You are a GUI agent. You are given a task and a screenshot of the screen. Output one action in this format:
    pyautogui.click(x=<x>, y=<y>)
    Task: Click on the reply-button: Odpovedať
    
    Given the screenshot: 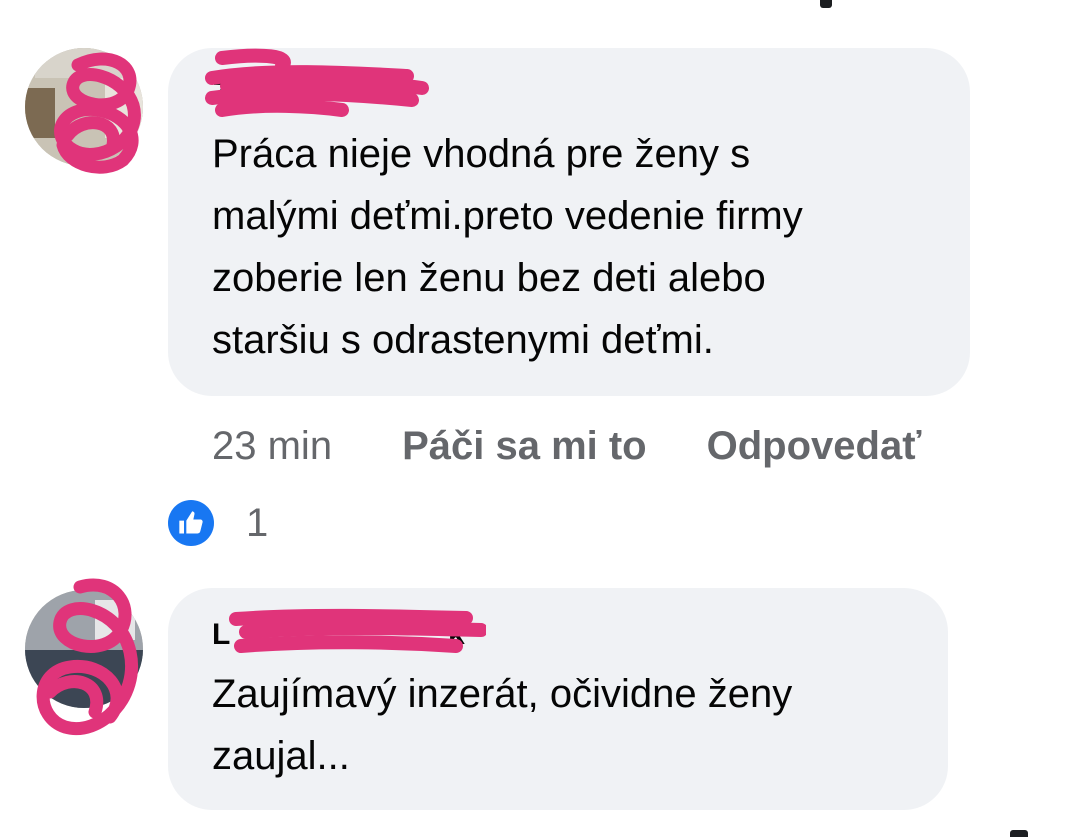 What is the action you would take?
    pyautogui.click(x=814, y=446)
    